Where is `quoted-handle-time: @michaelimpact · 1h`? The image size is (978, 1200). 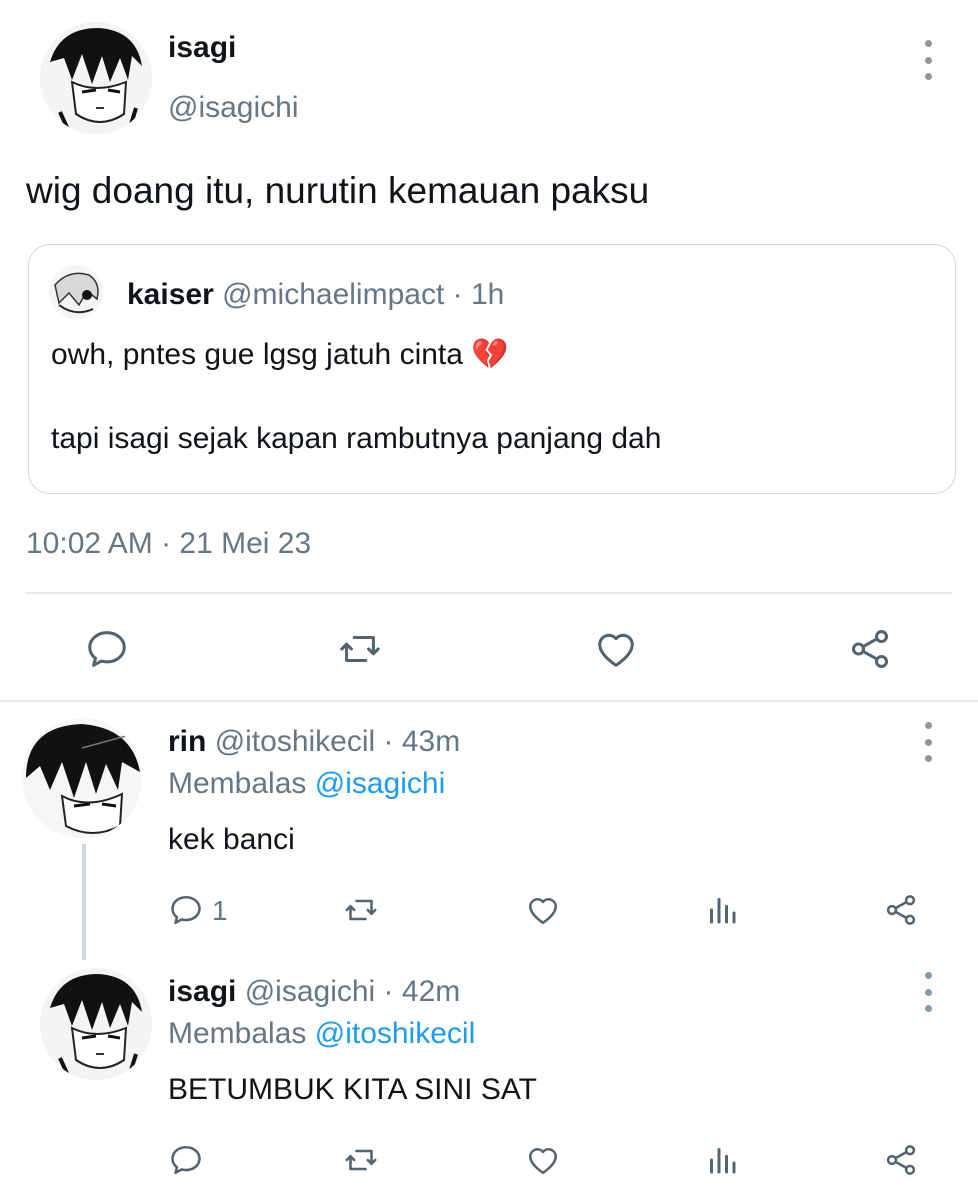
quoted-handle-time: @michaelimpact · 1h is located at coordinates (363, 294).